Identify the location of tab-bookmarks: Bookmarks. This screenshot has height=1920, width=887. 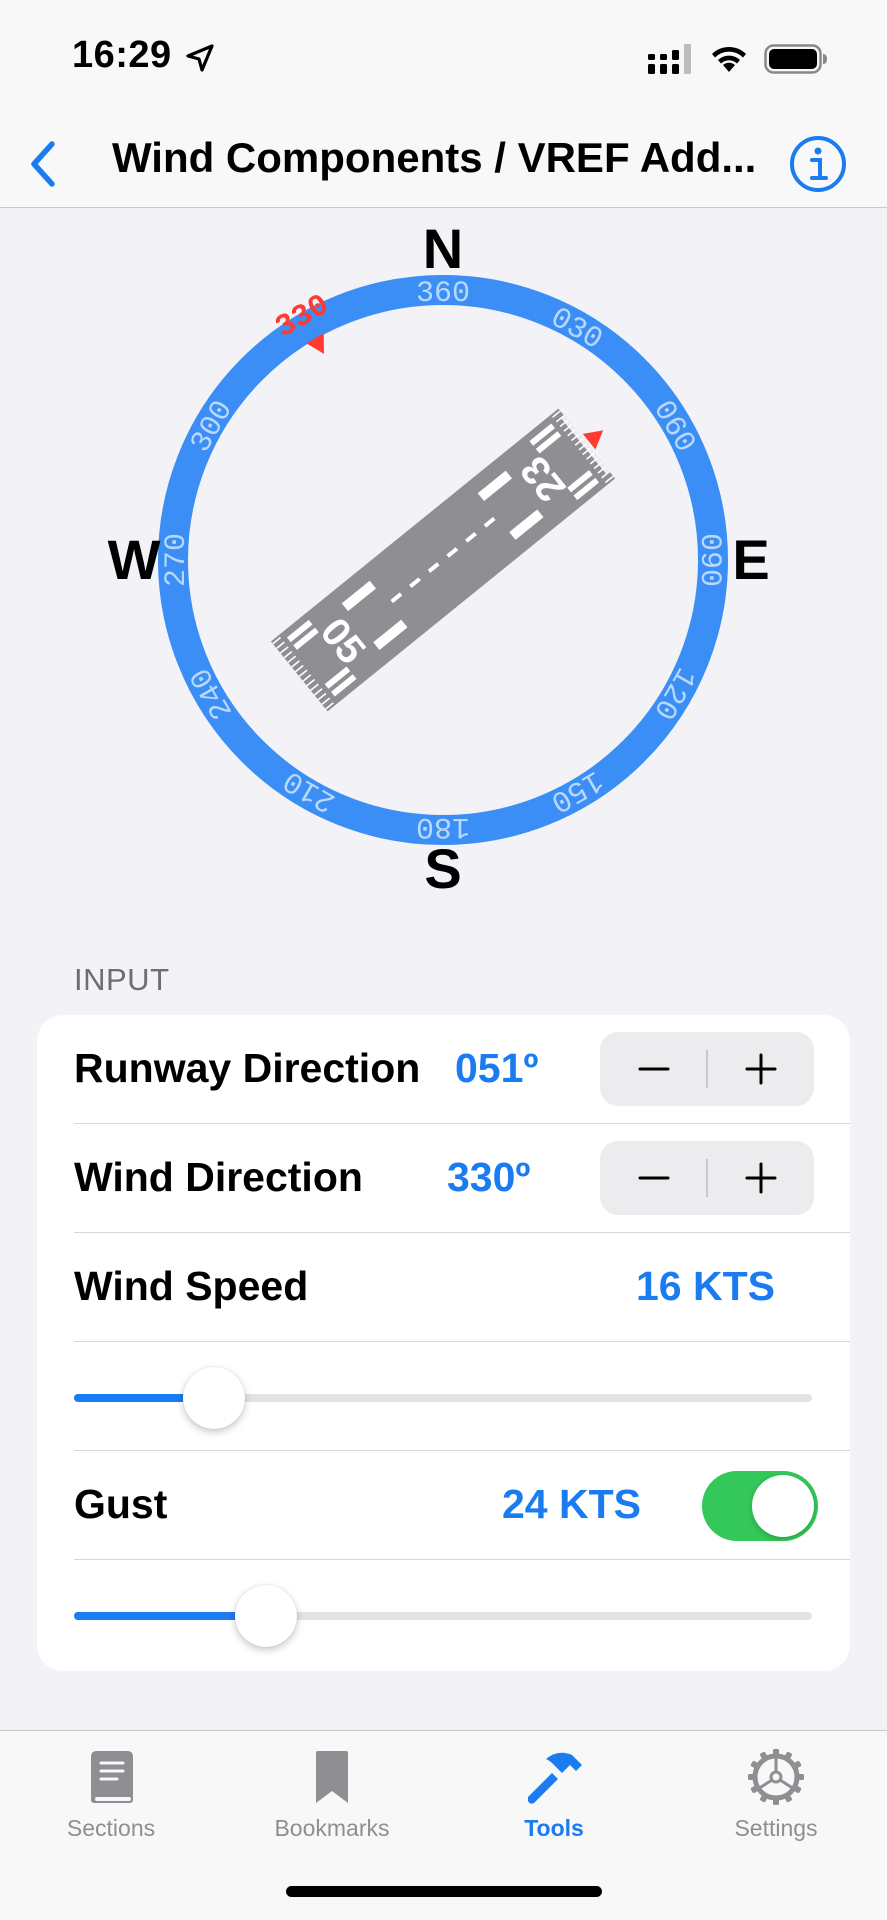
(332, 1800).